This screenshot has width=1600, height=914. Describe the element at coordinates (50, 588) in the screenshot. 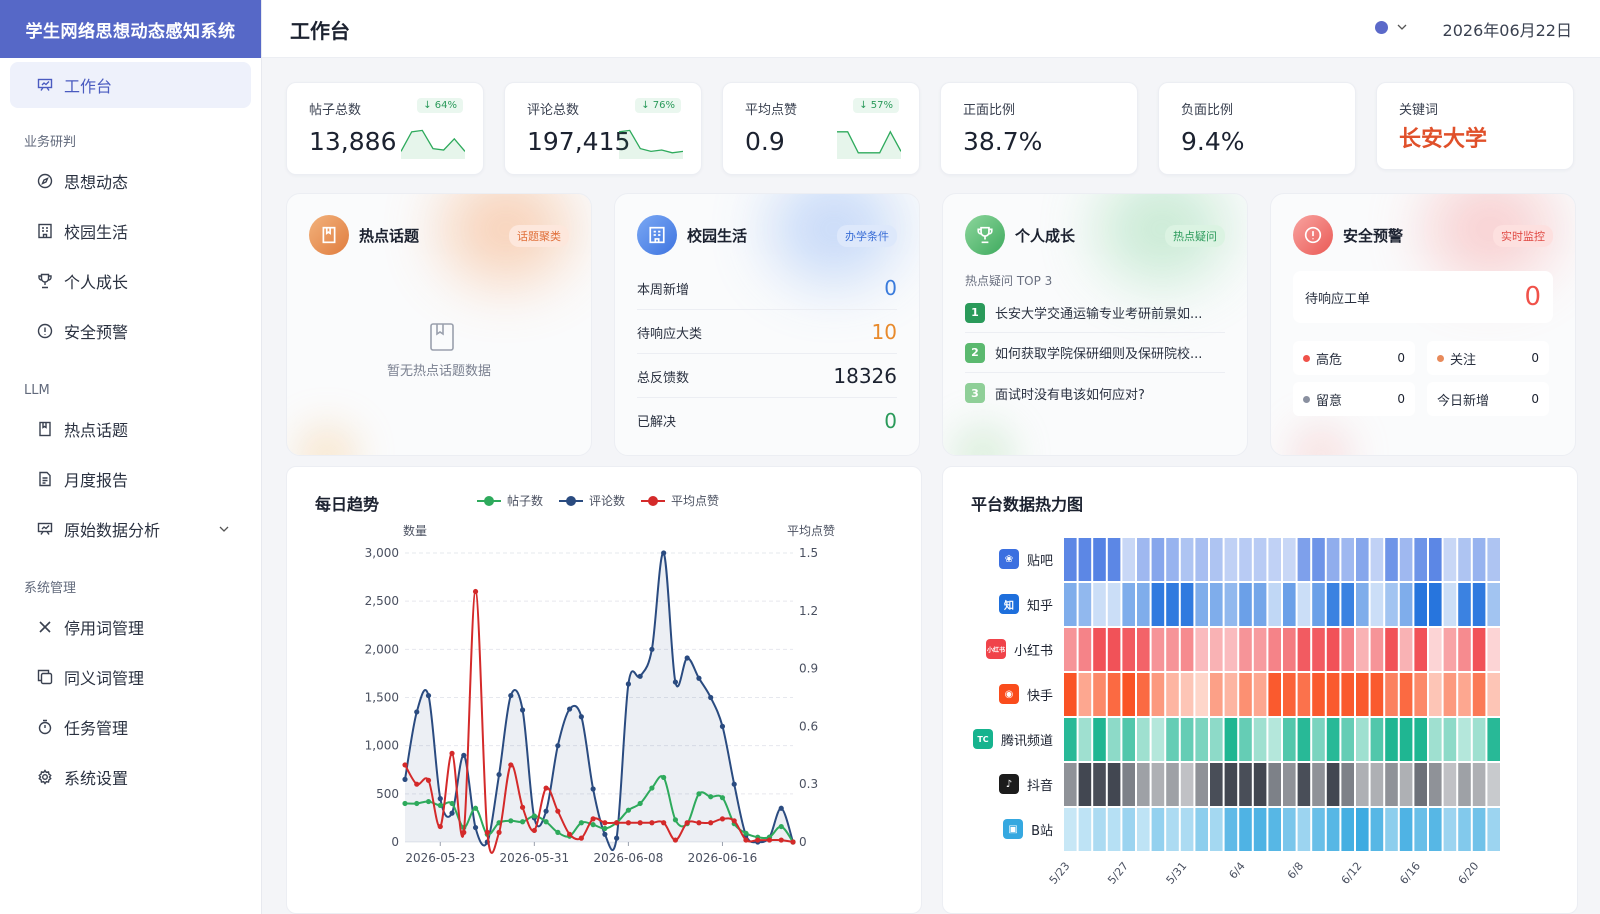

I see `nav-group-title: 系统管理` at that location.